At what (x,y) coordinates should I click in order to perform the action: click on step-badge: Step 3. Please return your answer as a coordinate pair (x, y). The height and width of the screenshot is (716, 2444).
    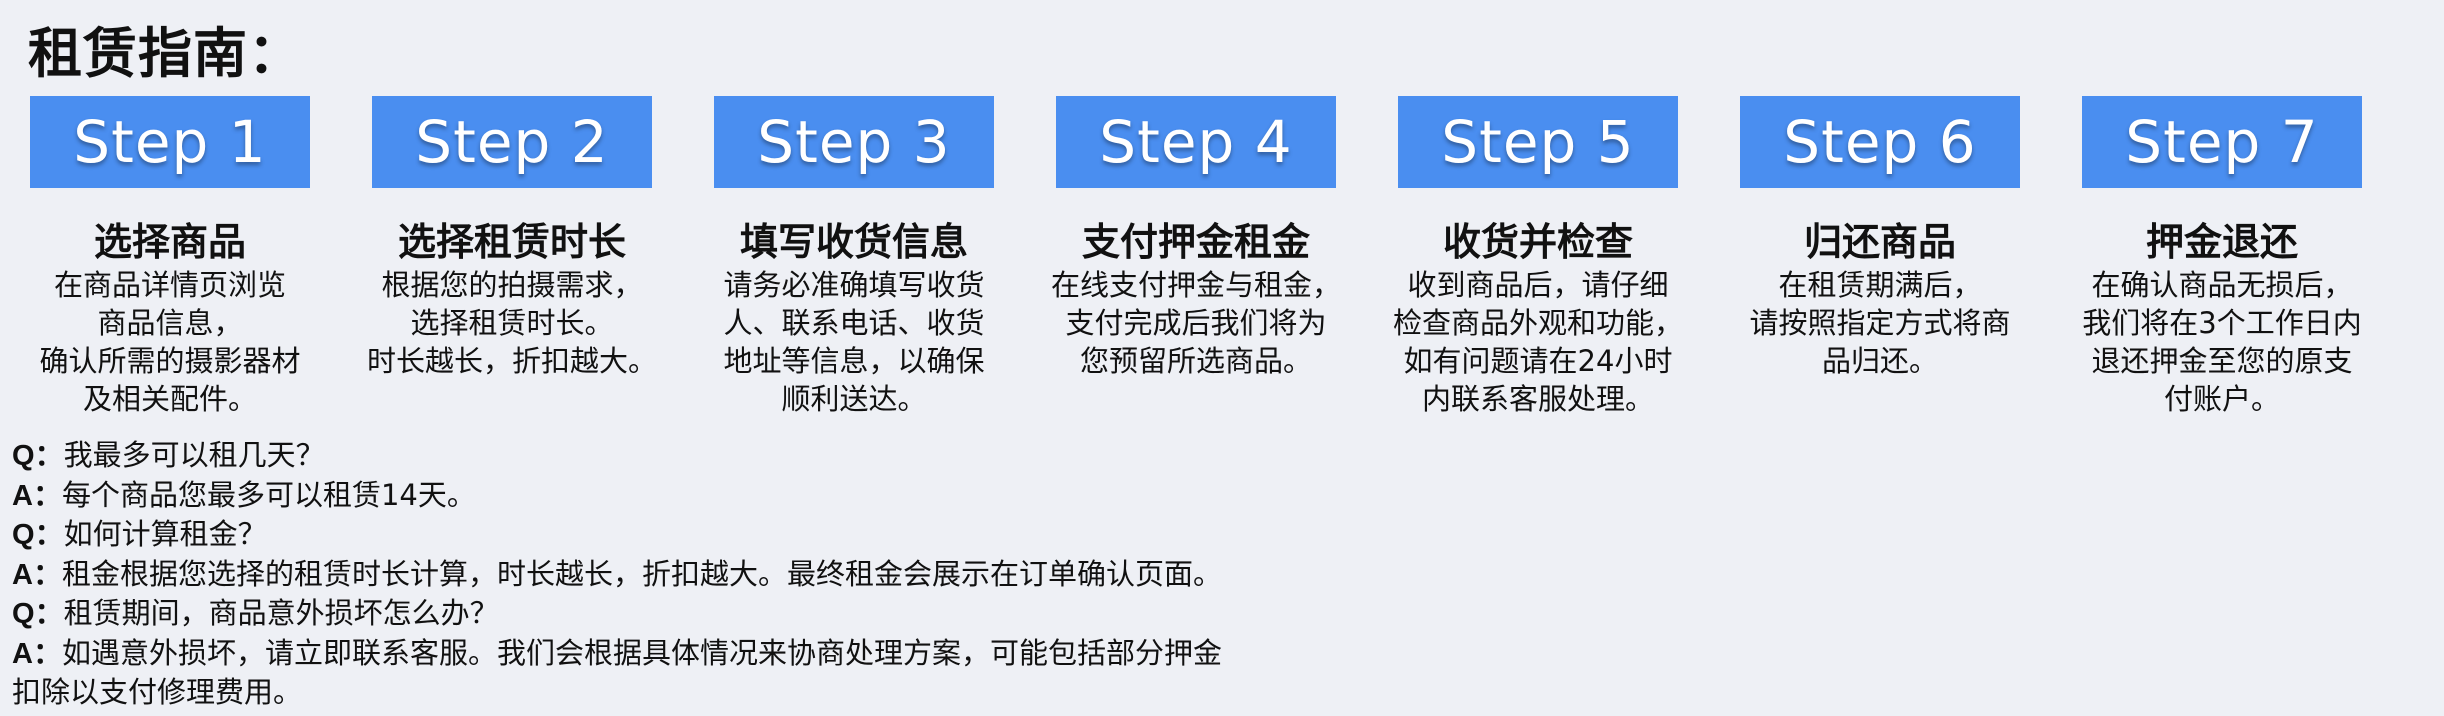
    Looking at the image, I should click on (854, 142).